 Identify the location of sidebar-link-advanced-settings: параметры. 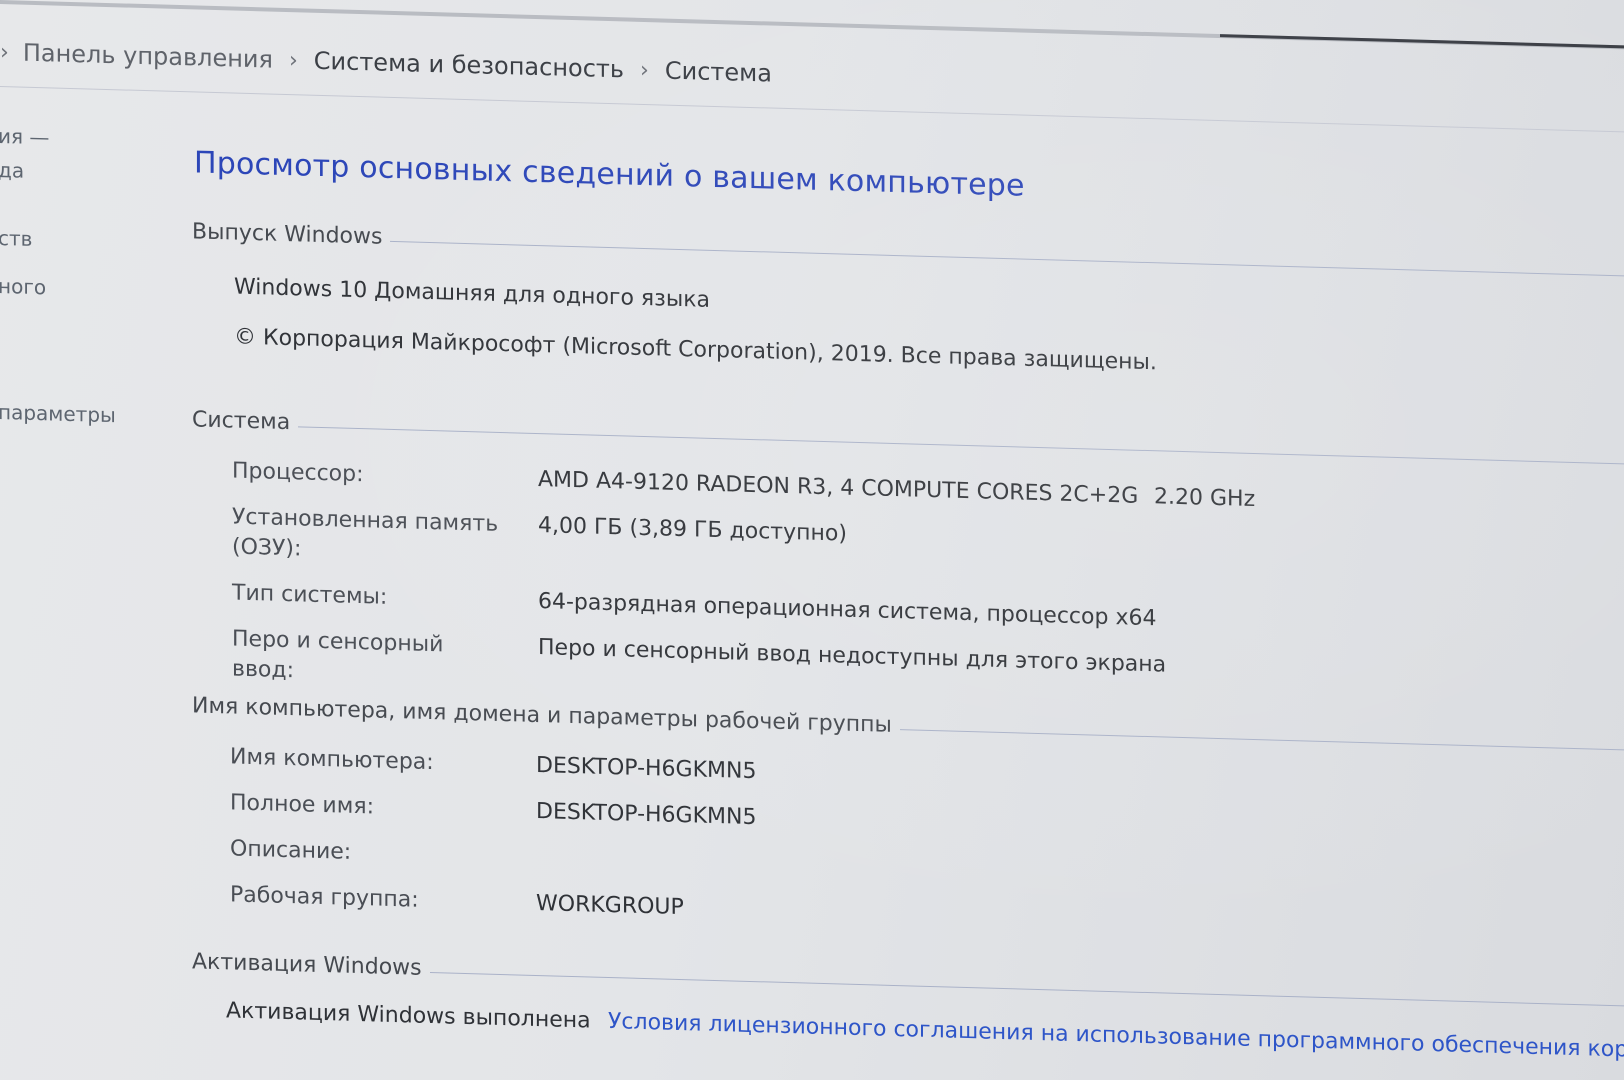
(58, 413).